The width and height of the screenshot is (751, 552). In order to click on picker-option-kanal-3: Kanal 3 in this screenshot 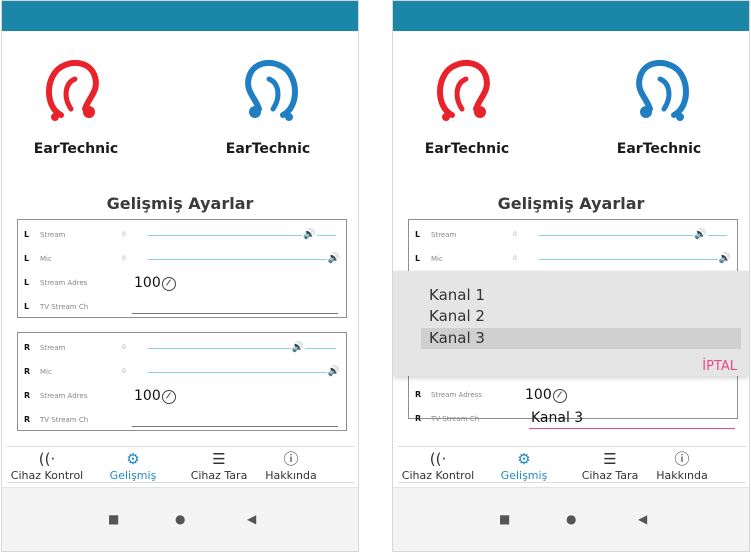, I will do `click(581, 338)`.